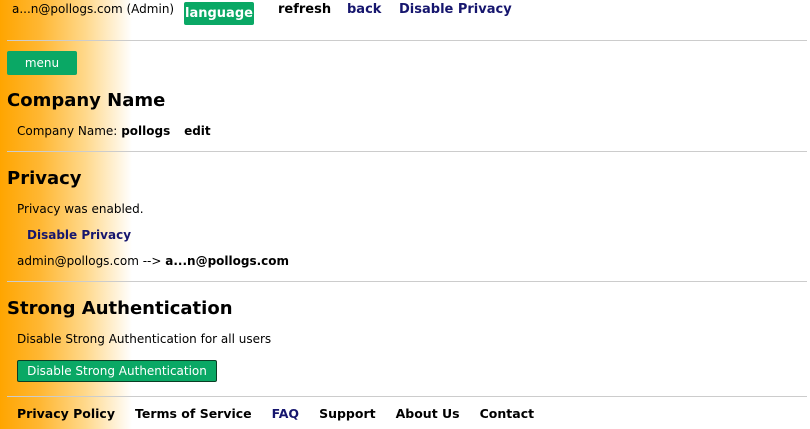 This screenshot has width=810, height=429. I want to click on company-name-value: pollogs, so click(146, 131).